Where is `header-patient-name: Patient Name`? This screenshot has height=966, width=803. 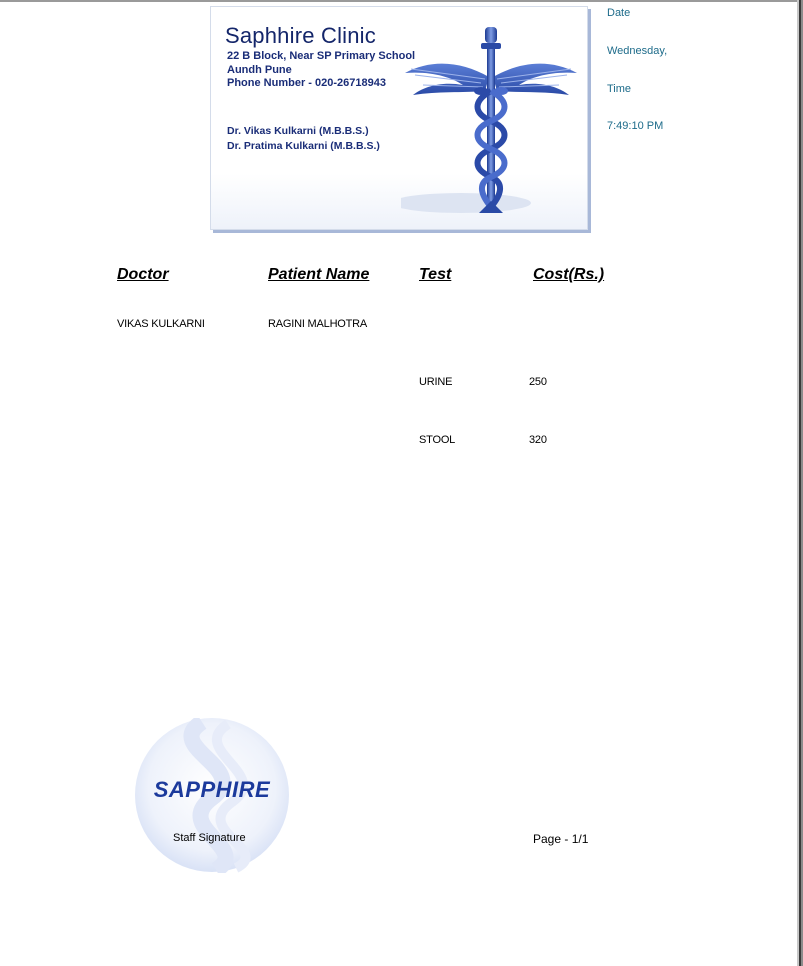 header-patient-name: Patient Name is located at coordinates (319, 274).